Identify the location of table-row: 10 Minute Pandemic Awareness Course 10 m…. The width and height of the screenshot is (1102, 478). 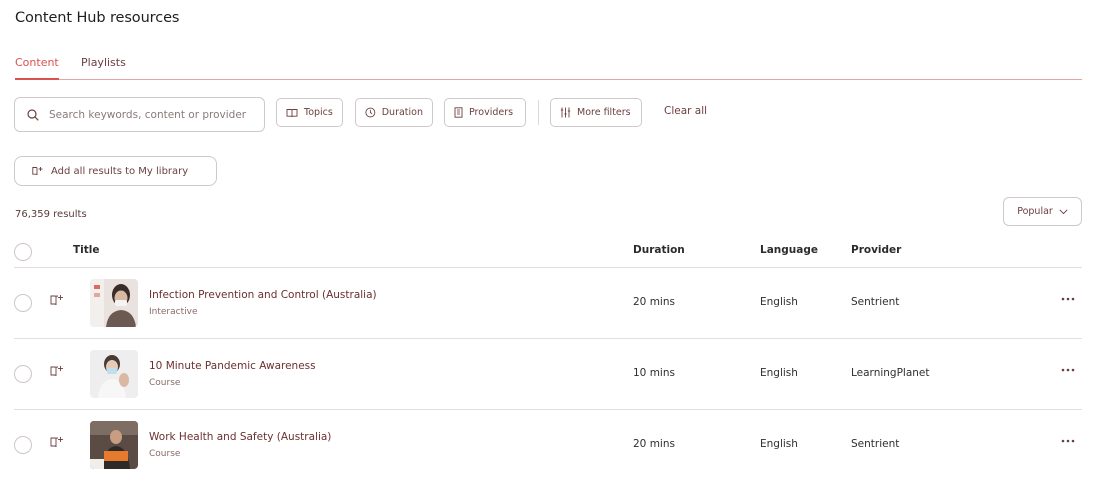
(548, 374).